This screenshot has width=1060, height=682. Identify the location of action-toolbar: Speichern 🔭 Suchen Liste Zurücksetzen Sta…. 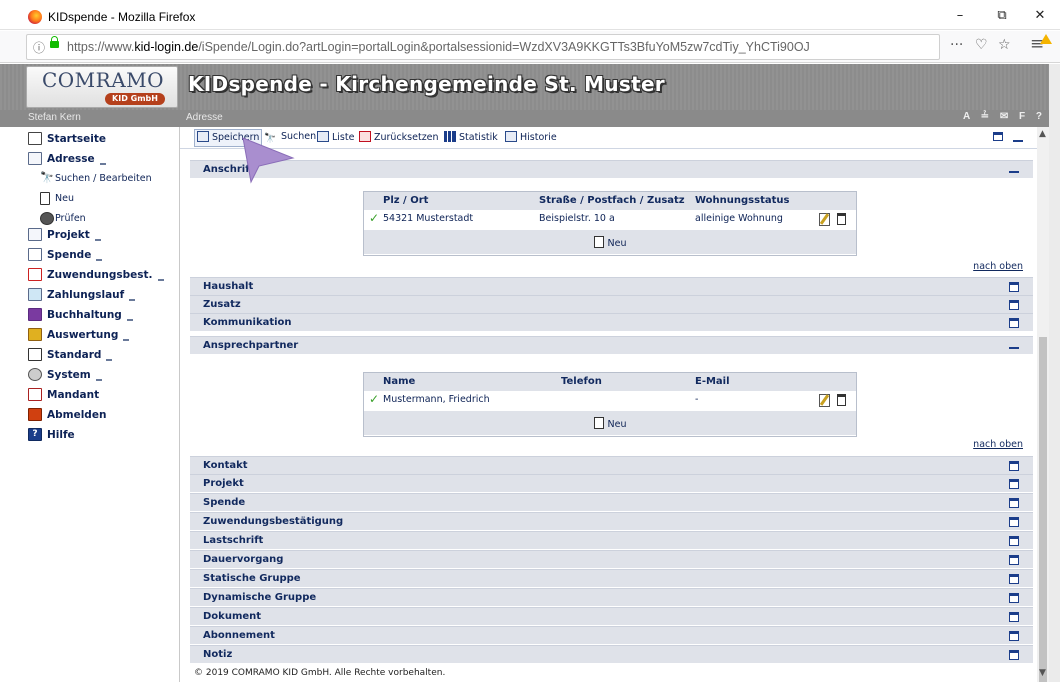
(608, 138).